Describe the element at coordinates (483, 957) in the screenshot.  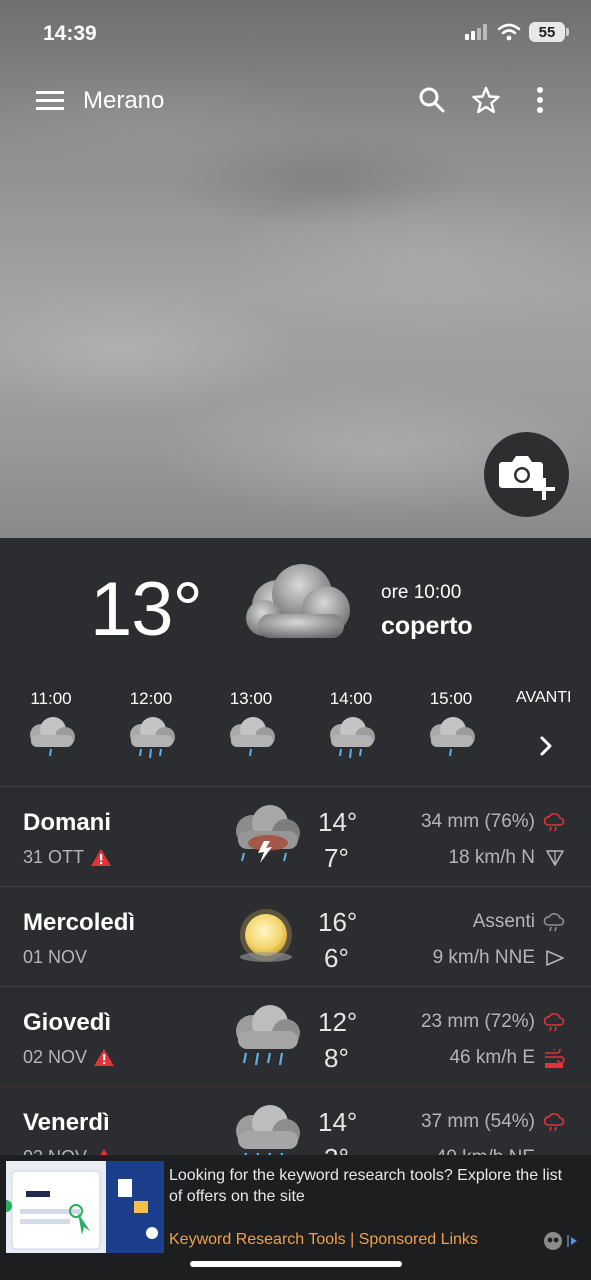
I see `wind: 9 km/h NNE` at that location.